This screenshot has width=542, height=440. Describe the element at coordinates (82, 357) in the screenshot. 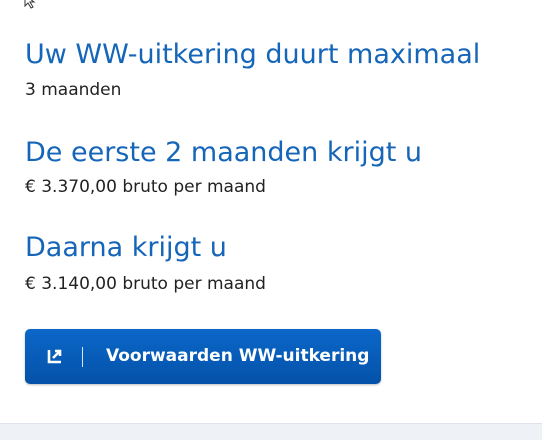

I see `button-divider` at that location.